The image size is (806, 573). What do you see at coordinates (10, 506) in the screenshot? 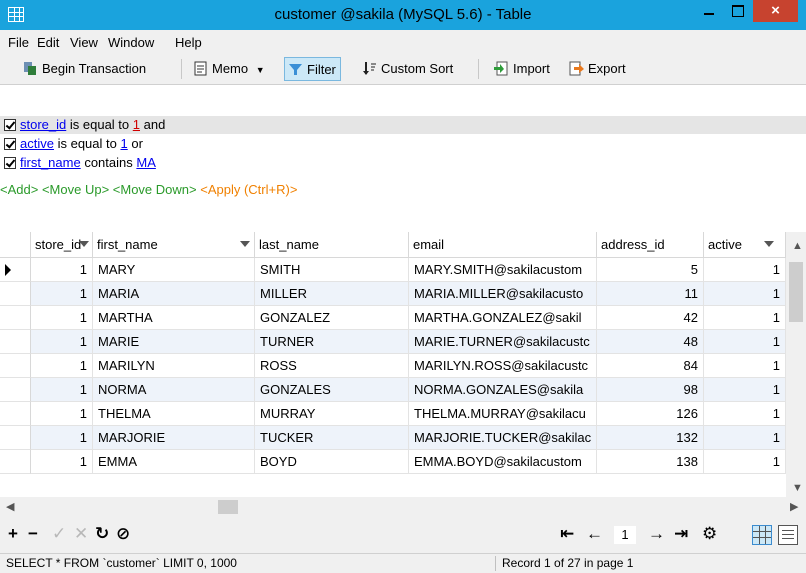
I see `scroll-left-icon: ◀` at bounding box center [10, 506].